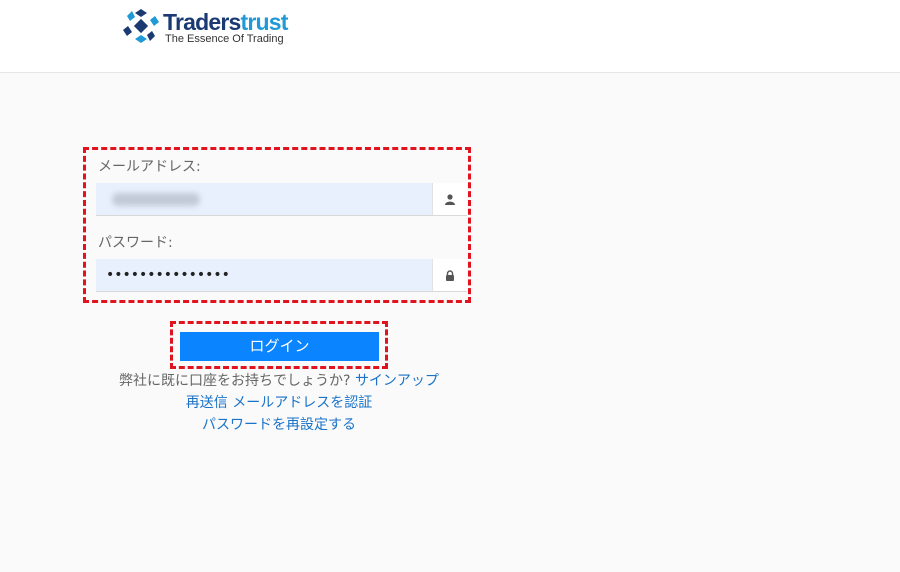  Describe the element at coordinates (397, 381) in the screenshot. I see `signup-link: サインアップ` at that location.